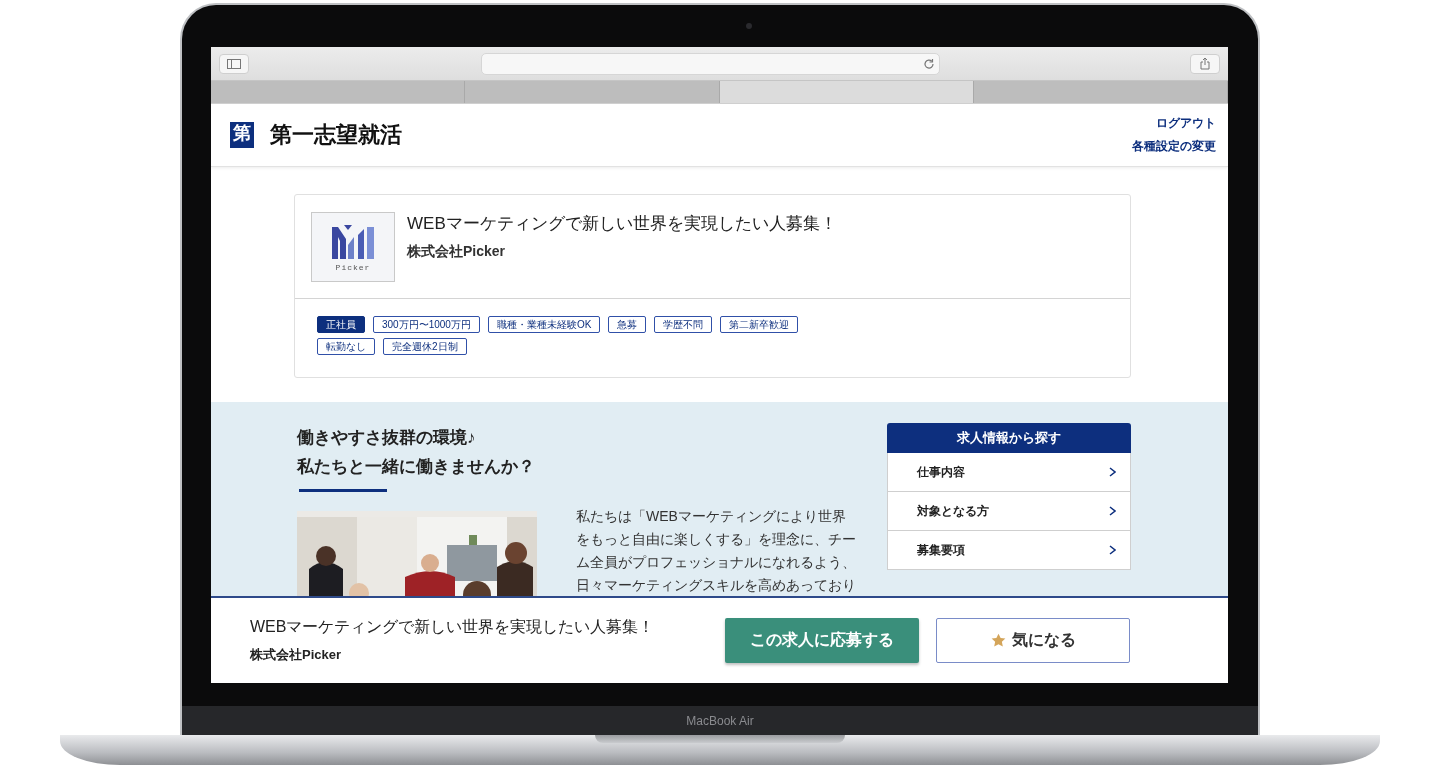 Image resolution: width=1440 pixels, height=776 pixels. I want to click on job-tag: 転勤なし, so click(346, 346).